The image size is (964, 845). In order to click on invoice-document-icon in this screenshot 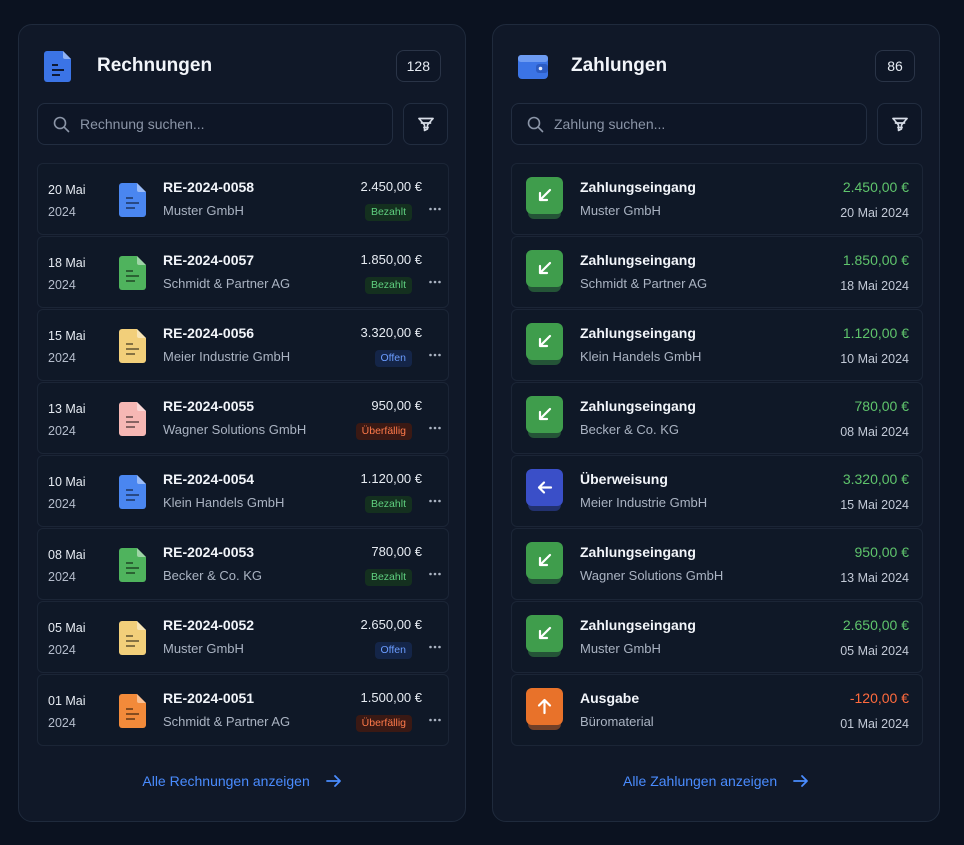, I will do `click(59, 66)`.